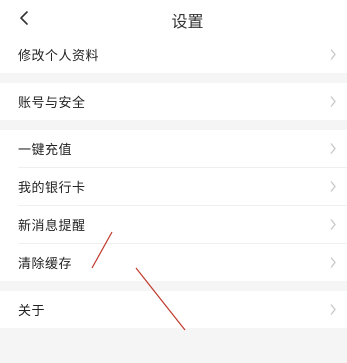 This screenshot has height=363, width=347. Describe the element at coordinates (173, 309) in the screenshot. I see `settings-item-about: 关于` at that location.